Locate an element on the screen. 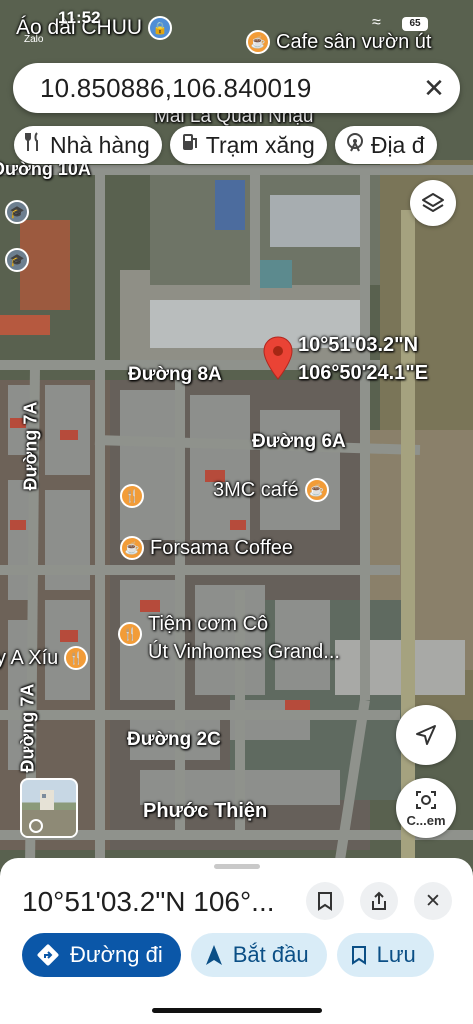  start-button: Bắt đầu is located at coordinates (258, 955).